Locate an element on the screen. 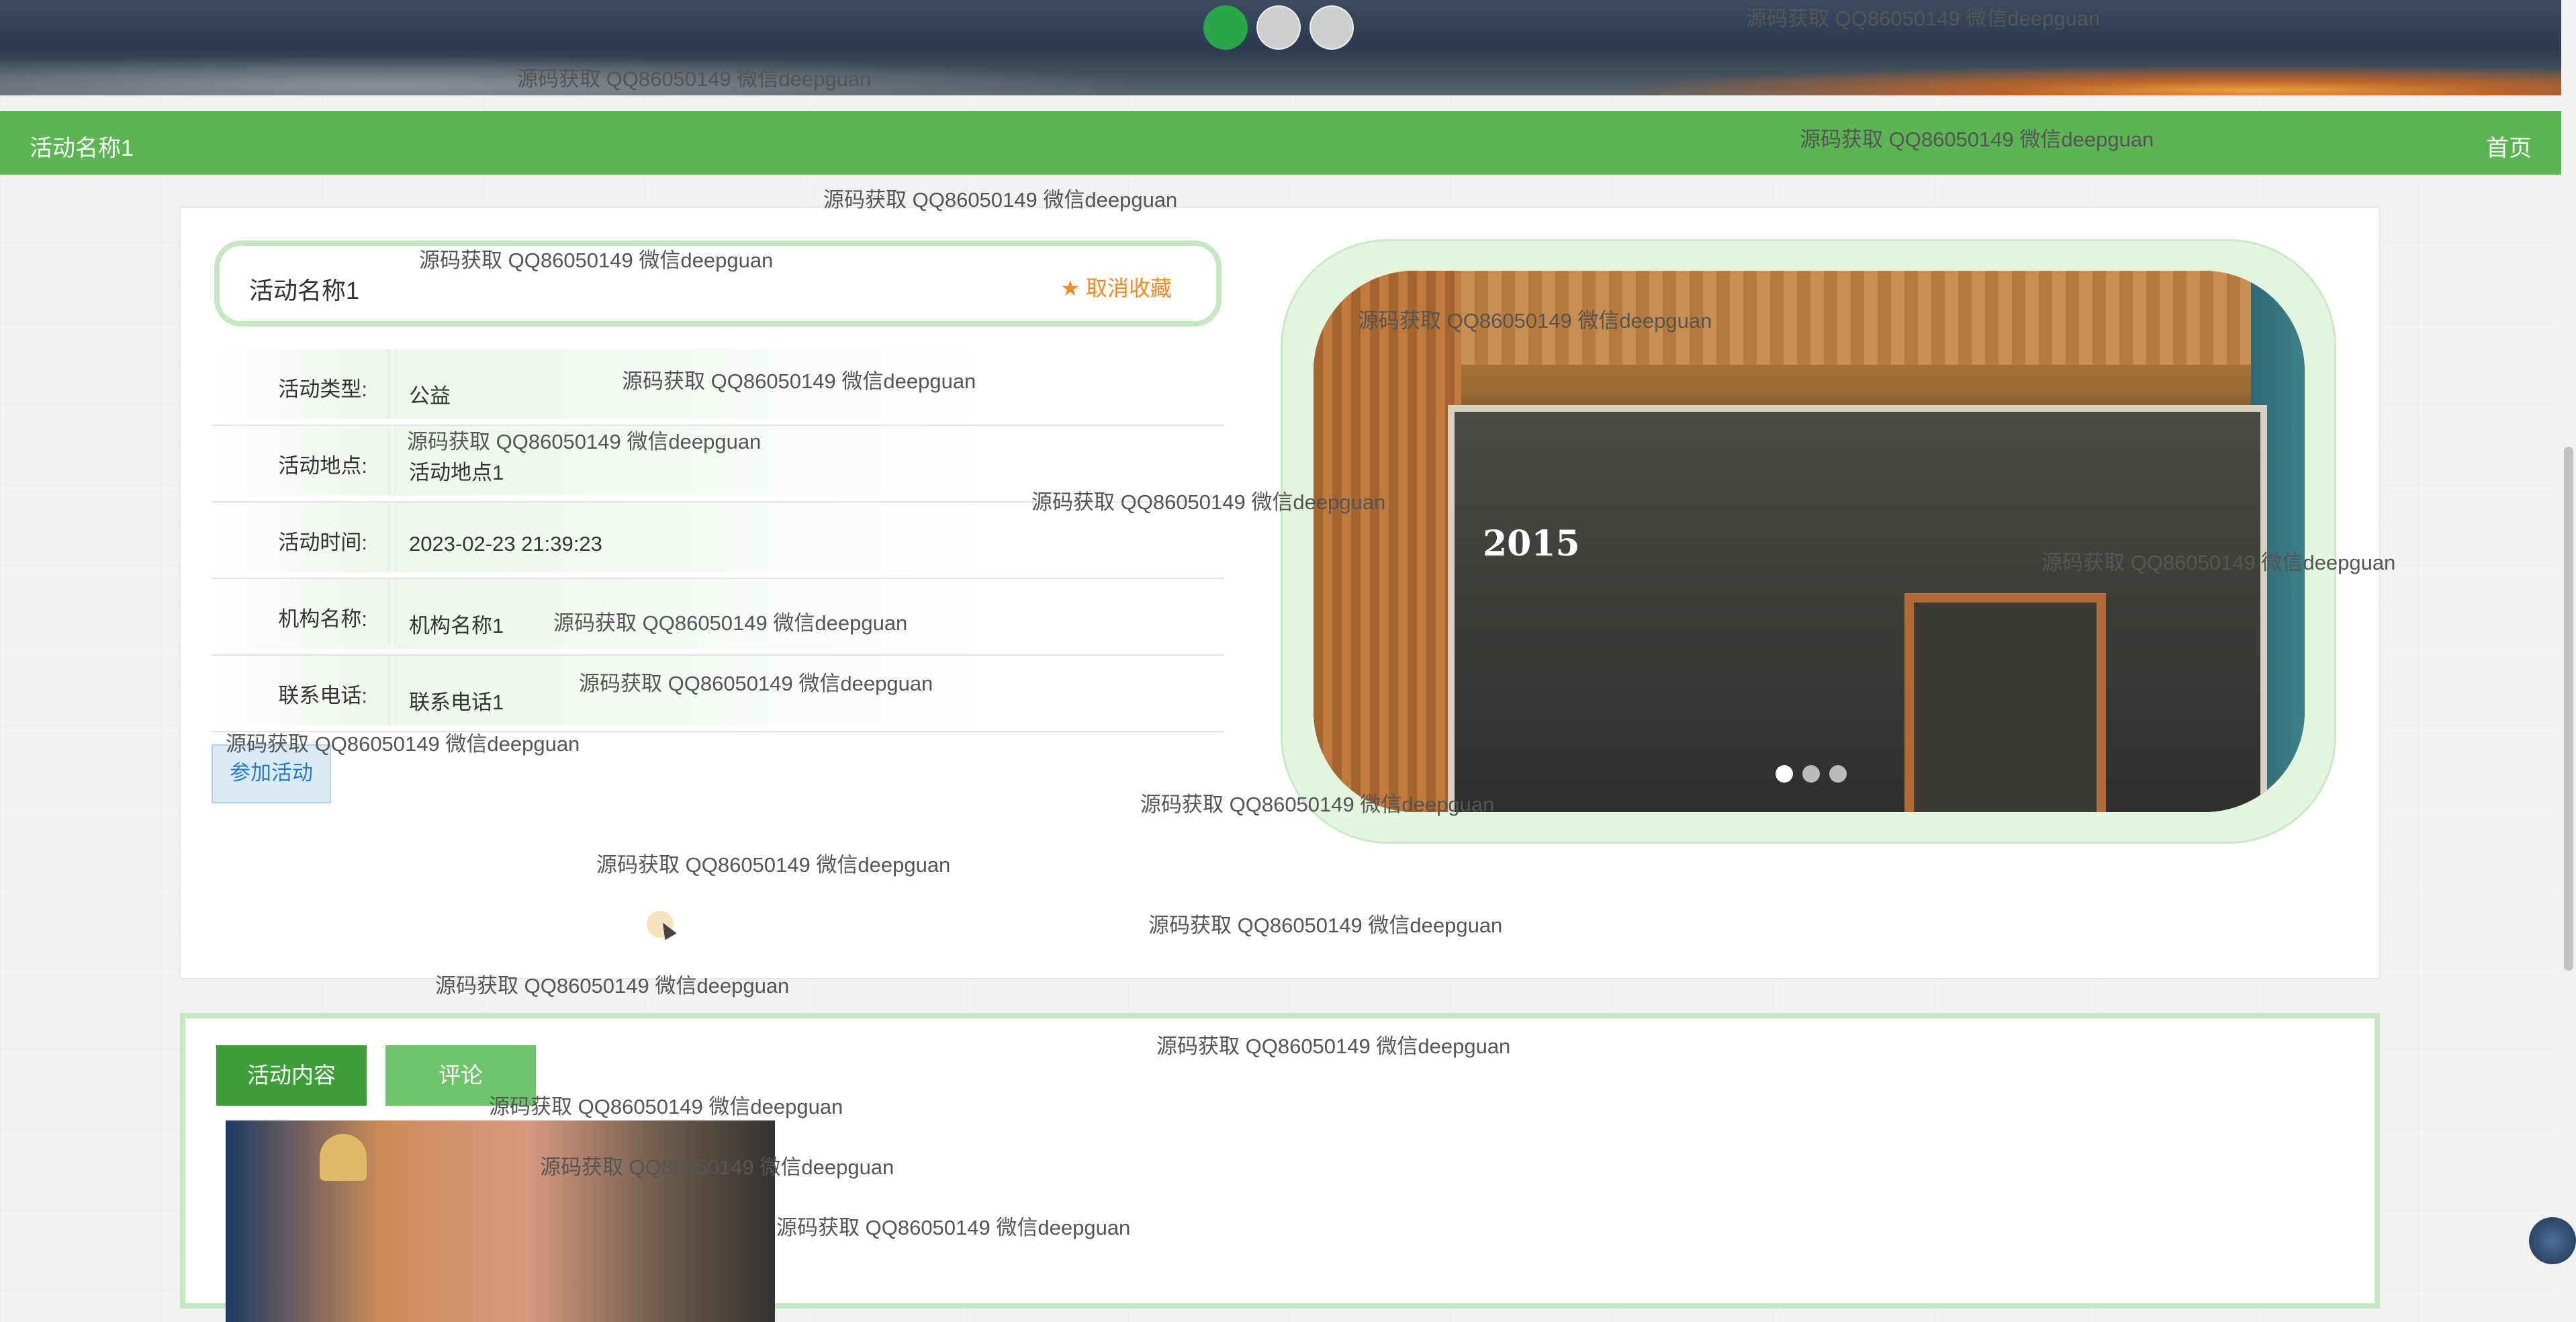 The width and height of the screenshot is (2576, 1322). scrollbar-thumb is located at coordinates (2568, 709).